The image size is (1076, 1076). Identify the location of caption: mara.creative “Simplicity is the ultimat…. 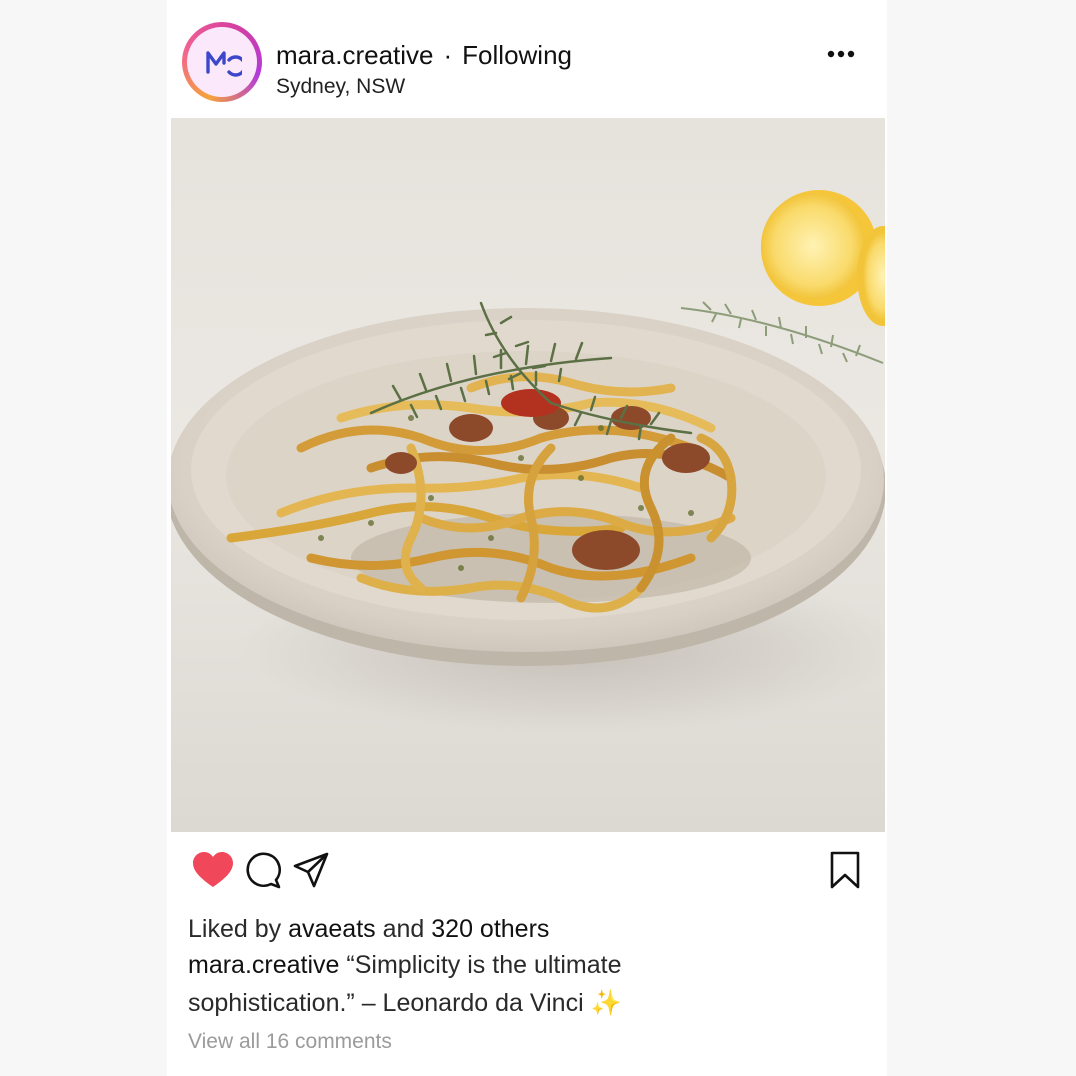
(468, 984).